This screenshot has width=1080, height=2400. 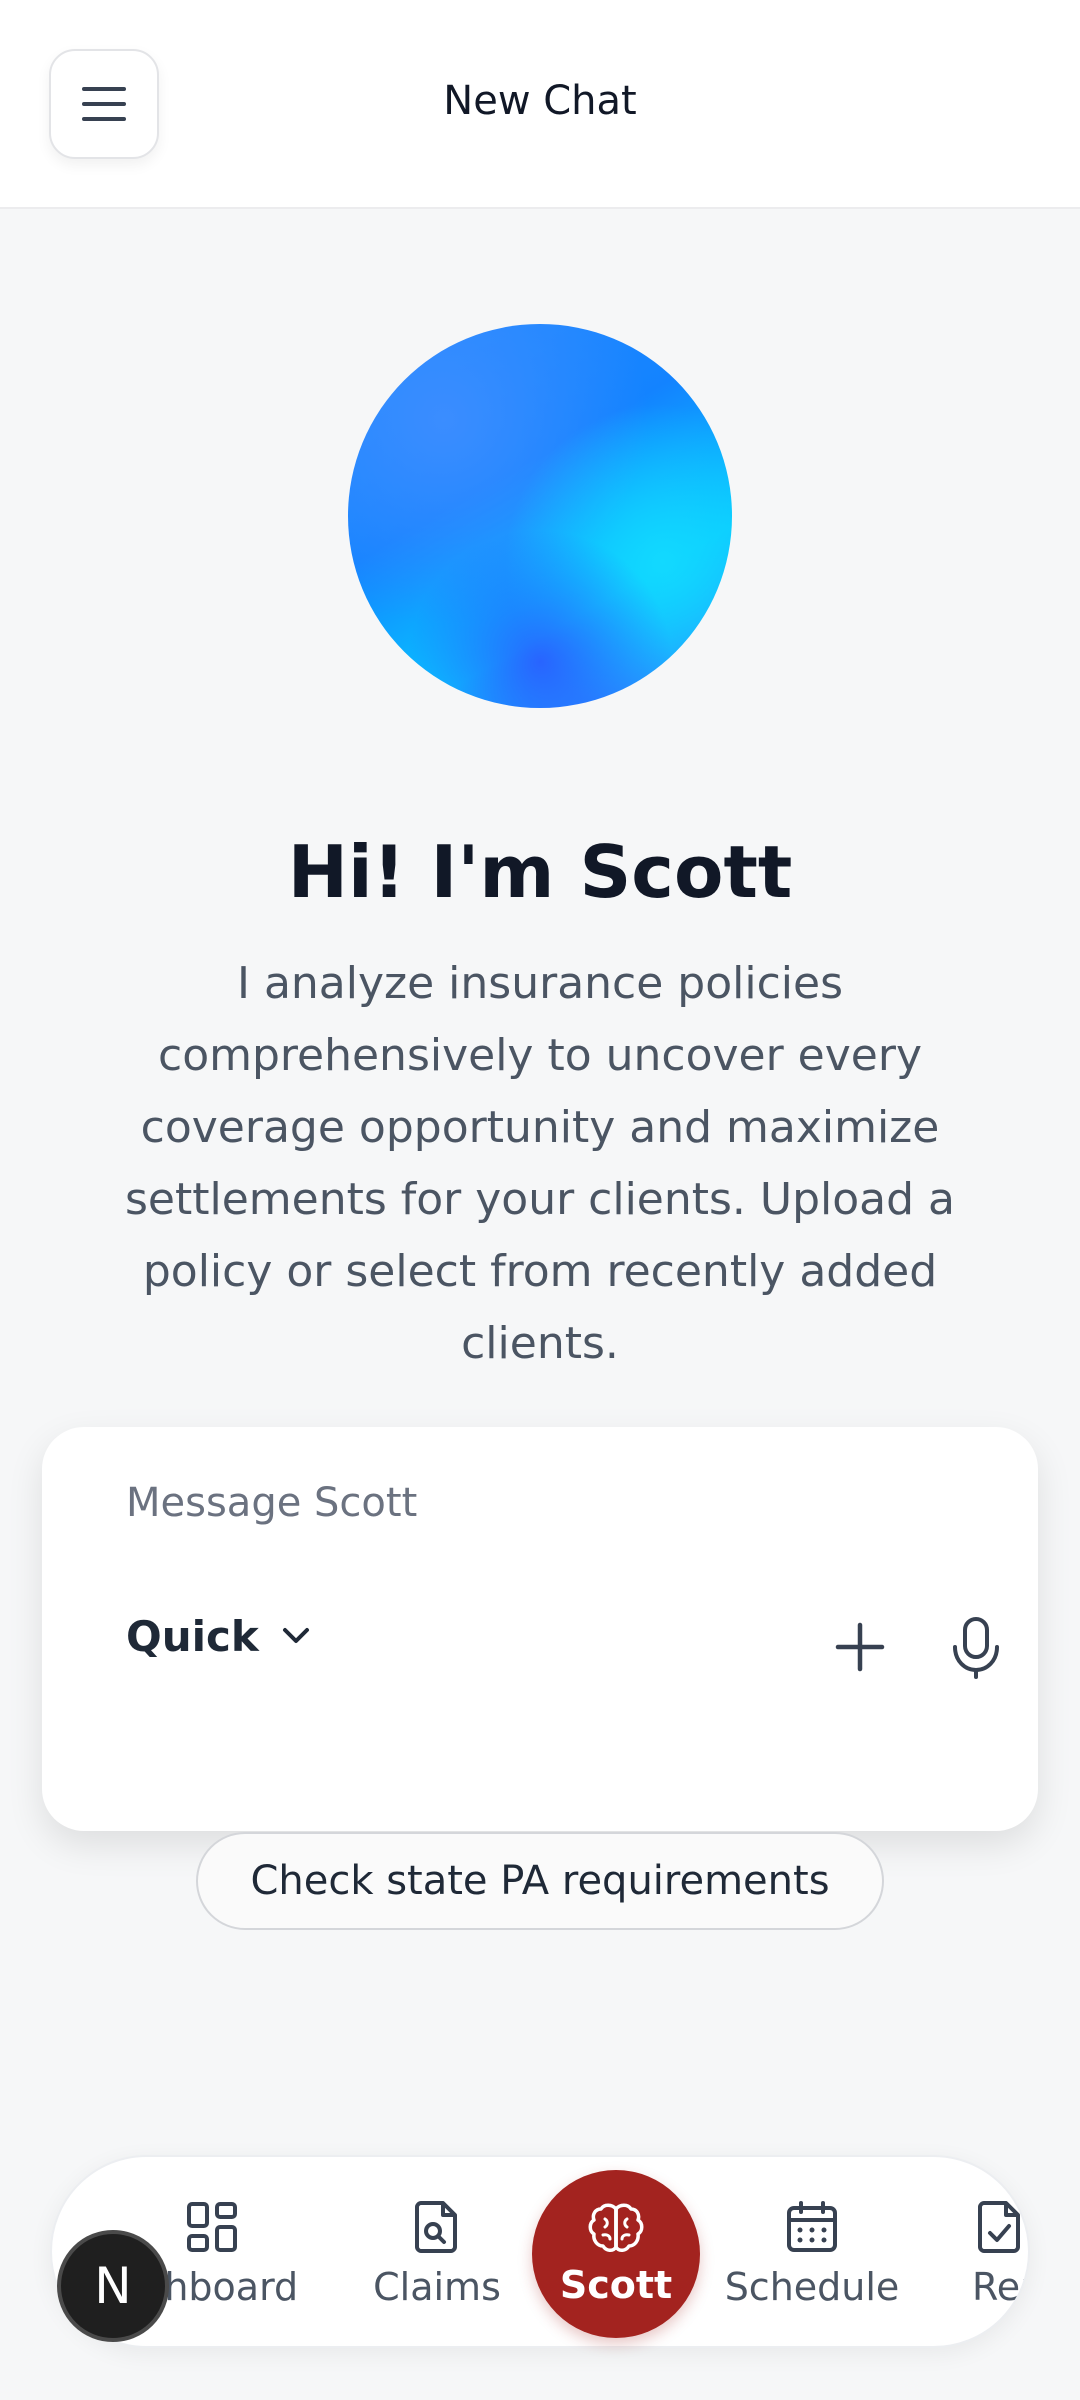 I want to click on scott-avatar-orb, so click(x=540, y=516).